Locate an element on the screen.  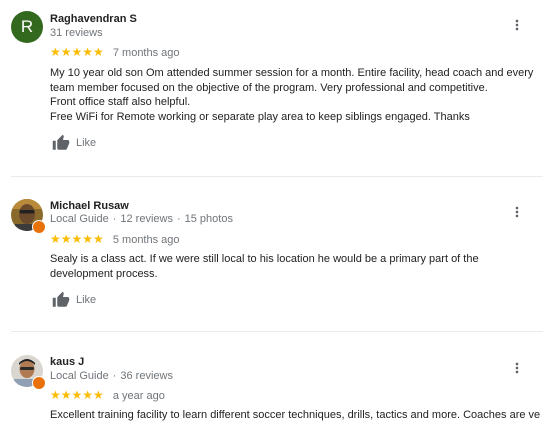
reviewer-meta: 31 reviews is located at coordinates (76, 33).